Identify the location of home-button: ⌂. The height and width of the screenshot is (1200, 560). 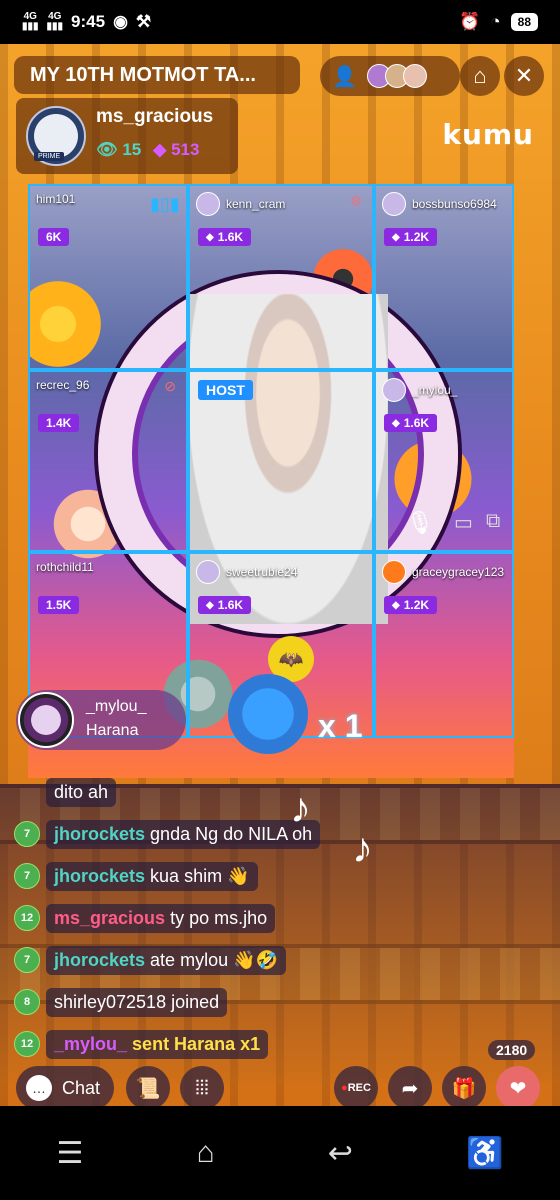
(480, 76).